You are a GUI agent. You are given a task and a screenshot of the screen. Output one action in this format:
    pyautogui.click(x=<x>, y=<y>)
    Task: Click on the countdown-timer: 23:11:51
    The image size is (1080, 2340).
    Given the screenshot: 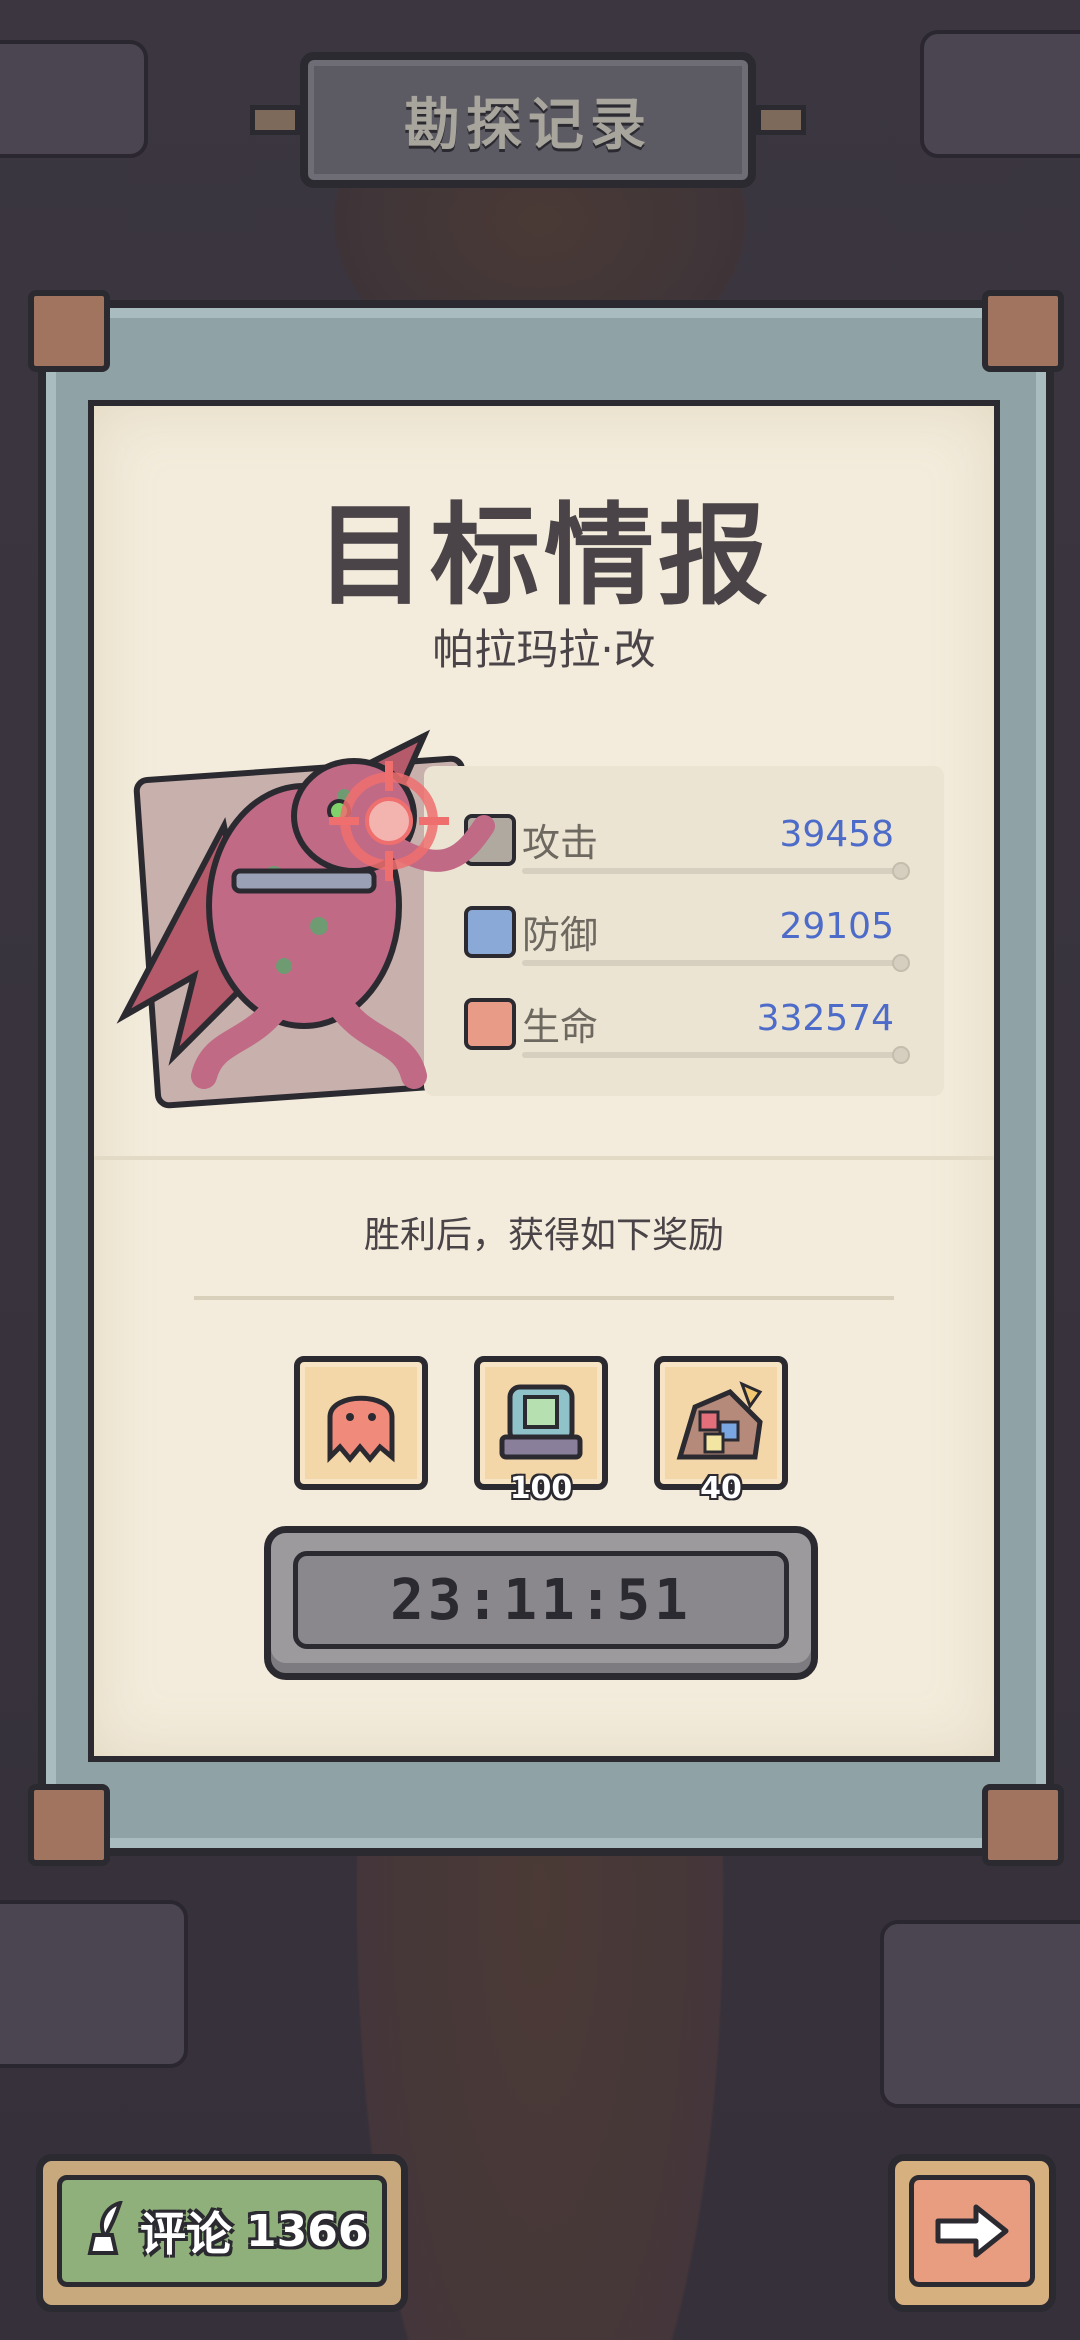 What is the action you would take?
    pyautogui.click(x=541, y=1600)
    